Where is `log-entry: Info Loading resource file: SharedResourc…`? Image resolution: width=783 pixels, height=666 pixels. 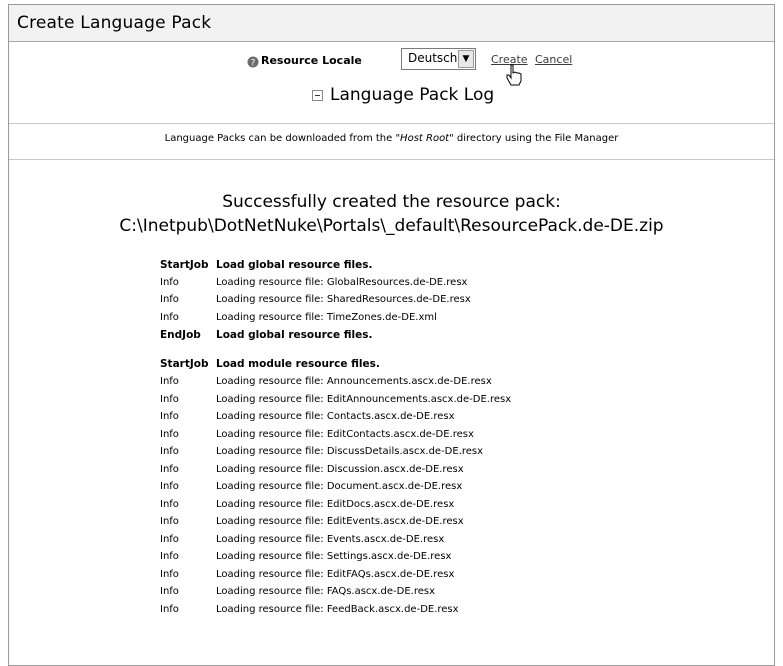
log-entry: Info Loading resource file: SharedResourc… is located at coordinates (467, 300).